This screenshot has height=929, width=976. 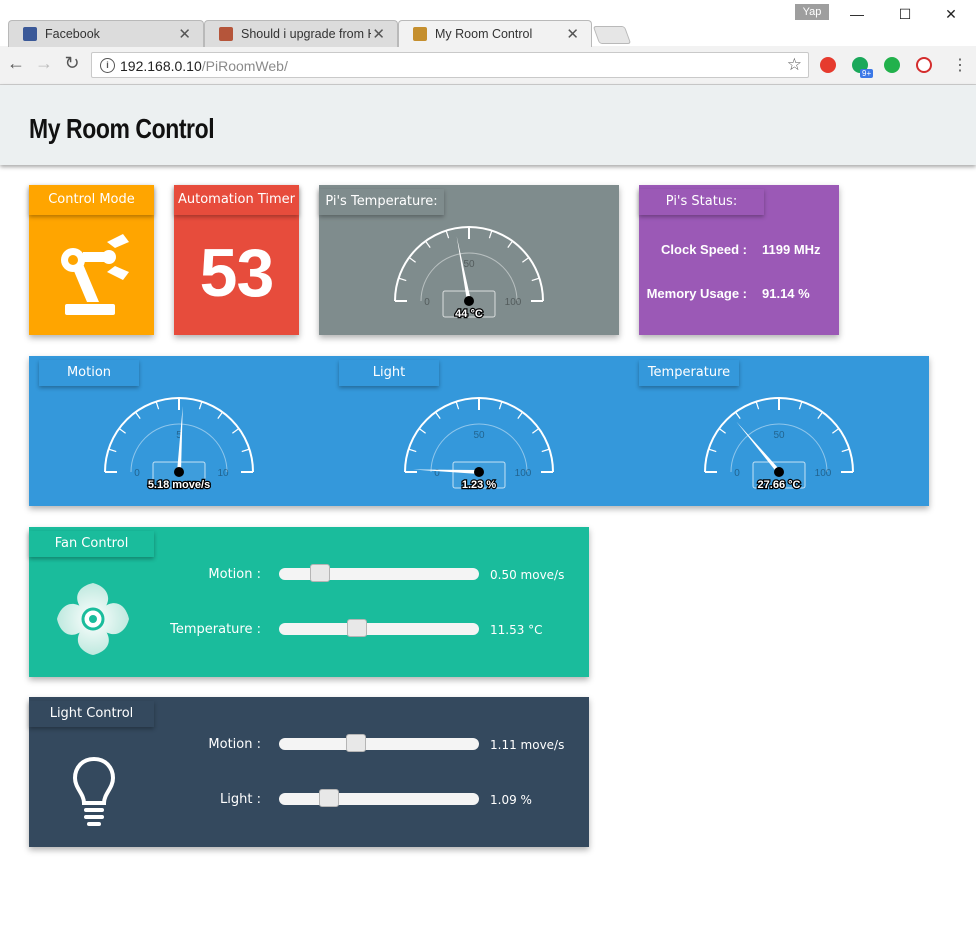 What do you see at coordinates (161, 66) in the screenshot?
I see `url-host: 192.168.0.10` at bounding box center [161, 66].